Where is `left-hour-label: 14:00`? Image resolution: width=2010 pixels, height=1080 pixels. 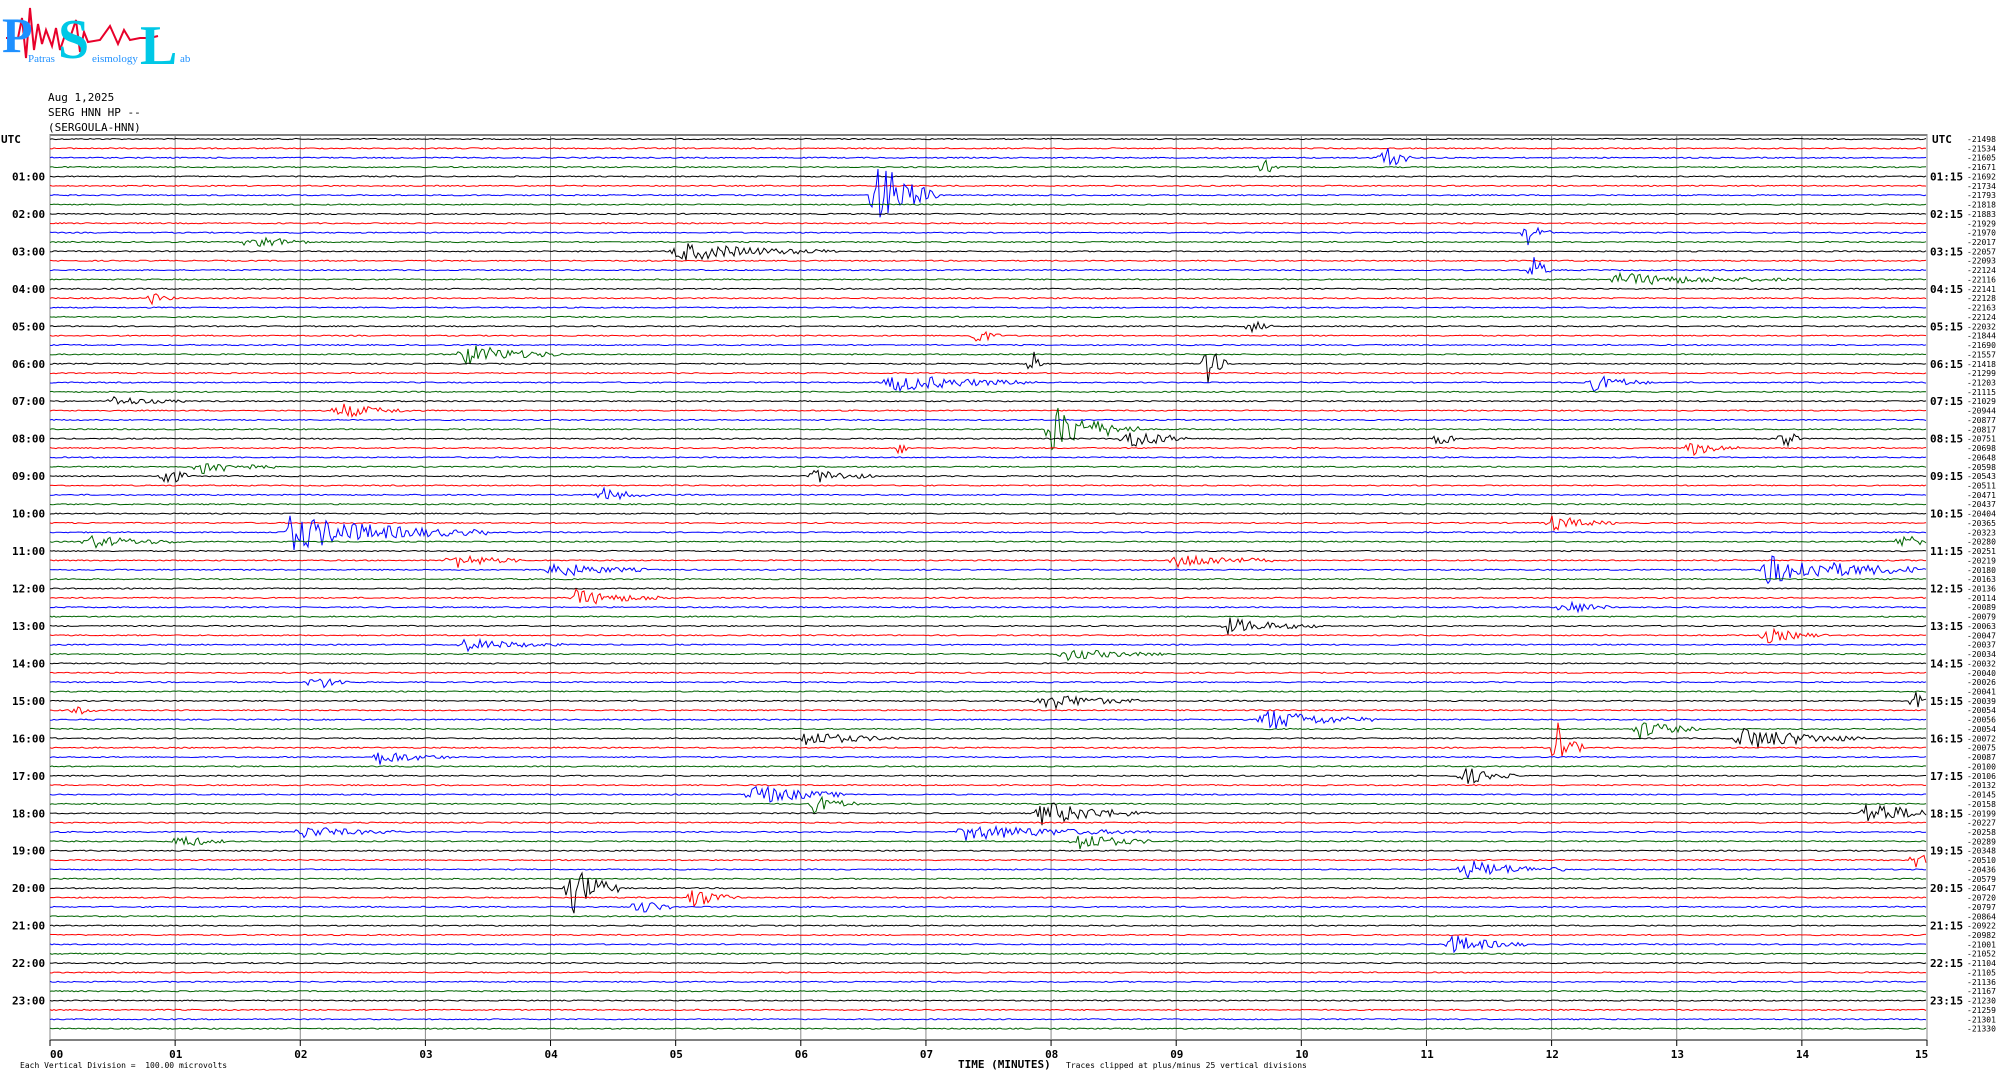
left-hour-label: 14:00 is located at coordinates (28, 663).